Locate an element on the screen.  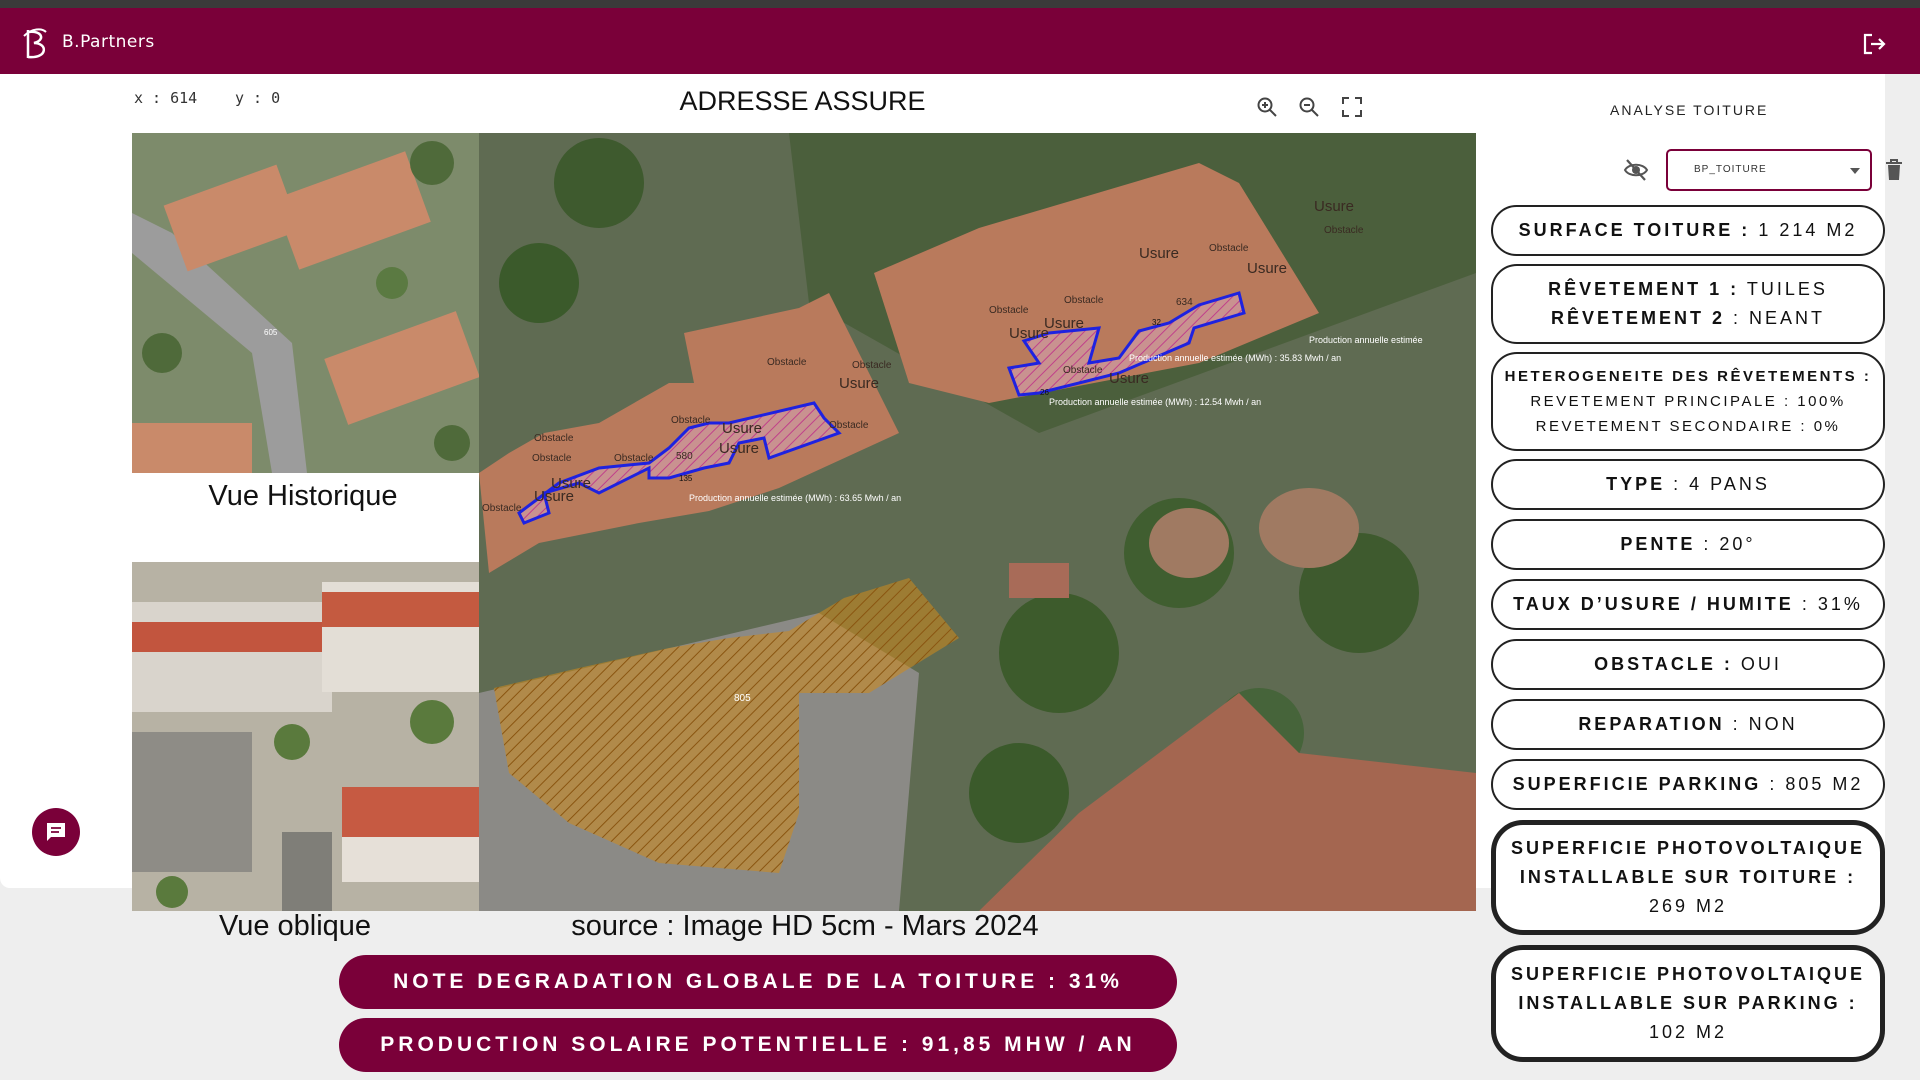
card-type: TYPE : 4 PANS is located at coordinates (1688, 484).